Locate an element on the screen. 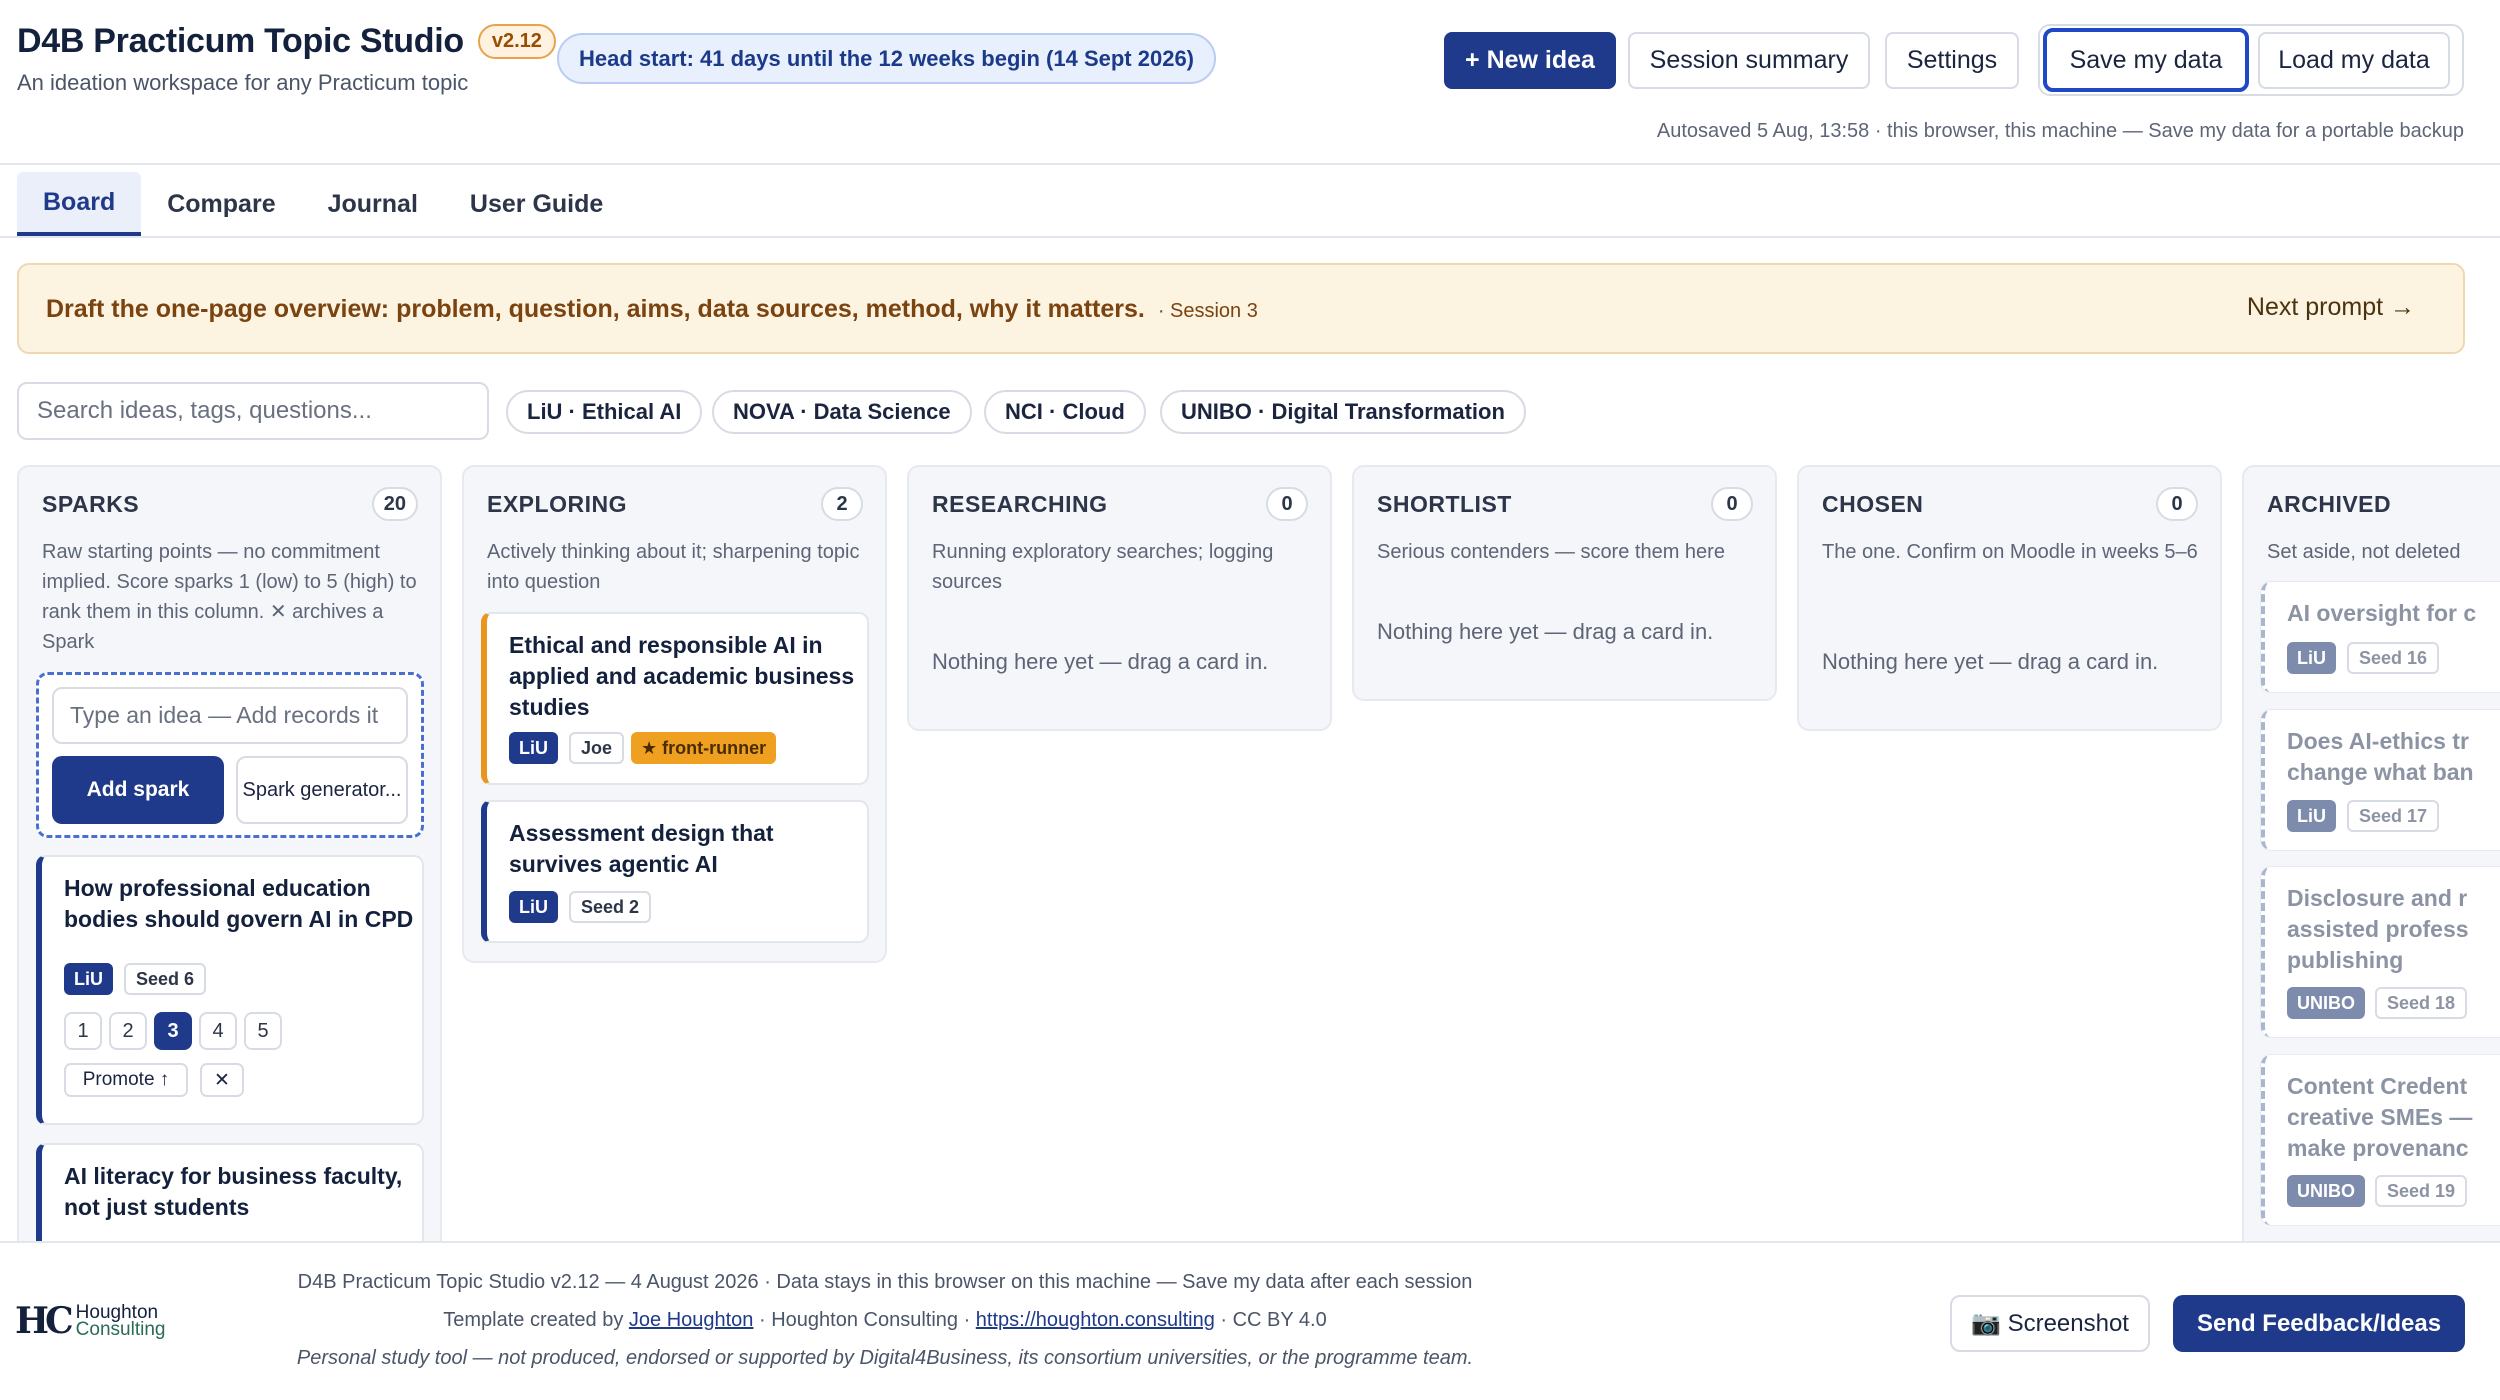 The image size is (2500, 1400). screenshot-button: 📷 Screenshot is located at coordinates (2050, 1323).